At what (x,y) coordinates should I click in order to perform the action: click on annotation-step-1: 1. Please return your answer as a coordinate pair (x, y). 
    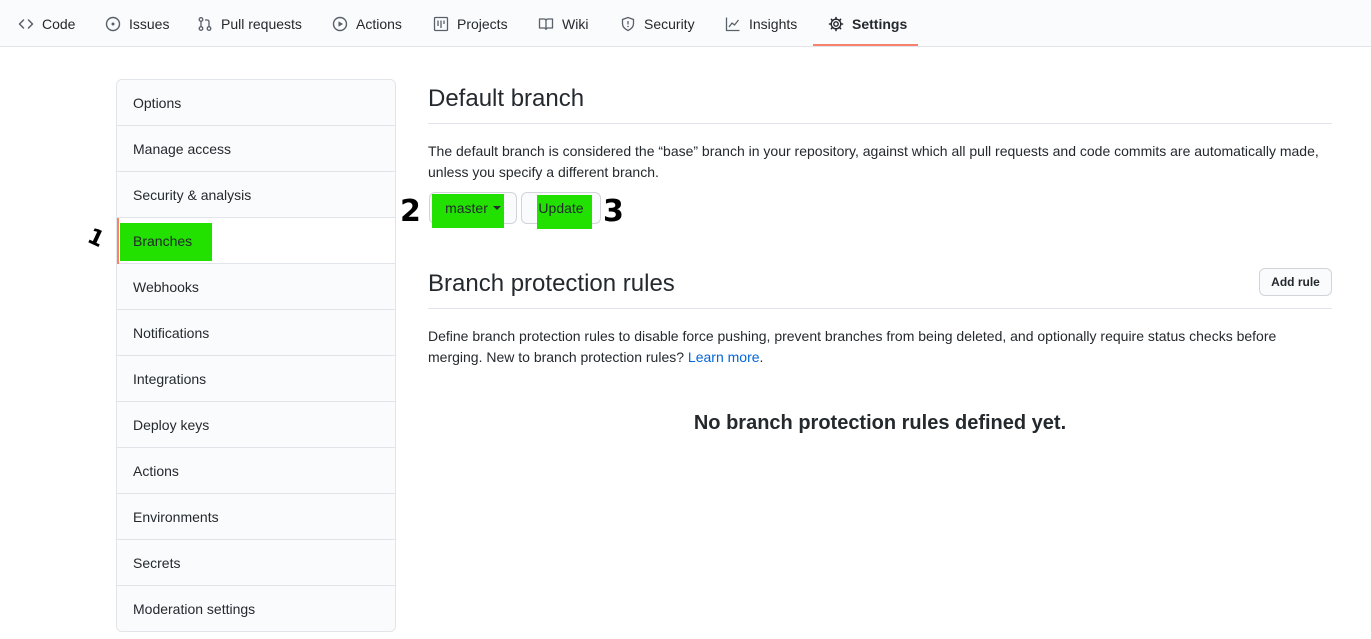
    Looking at the image, I should click on (95, 238).